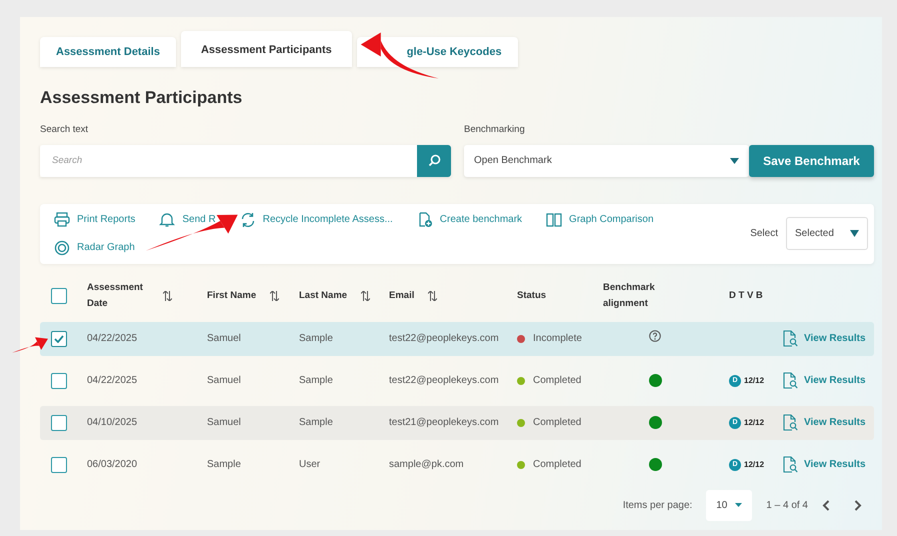 This screenshot has height=536, width=897. I want to click on select-label: Select, so click(764, 234).